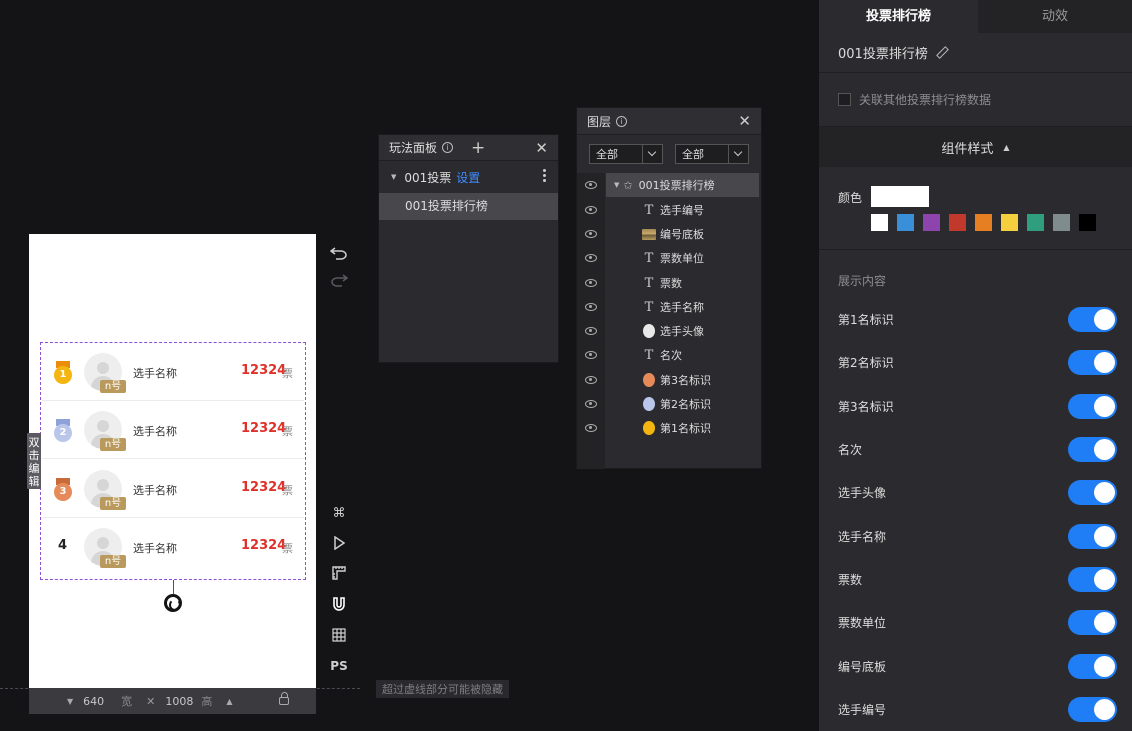 This screenshot has height=731, width=1132. I want to click on layers-title: 图层, so click(599, 121).